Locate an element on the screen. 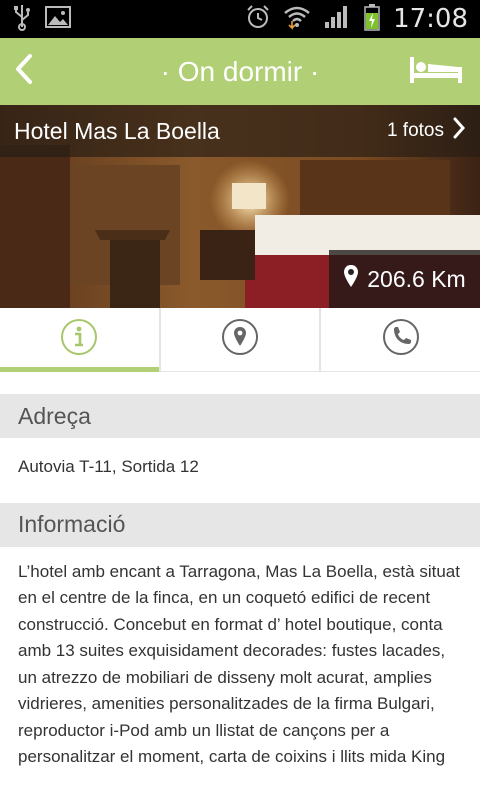  alarm-icon is located at coordinates (258, 19).